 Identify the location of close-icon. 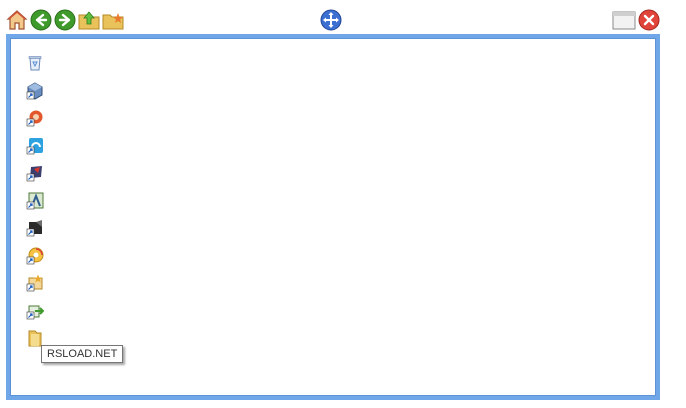
(649, 20).